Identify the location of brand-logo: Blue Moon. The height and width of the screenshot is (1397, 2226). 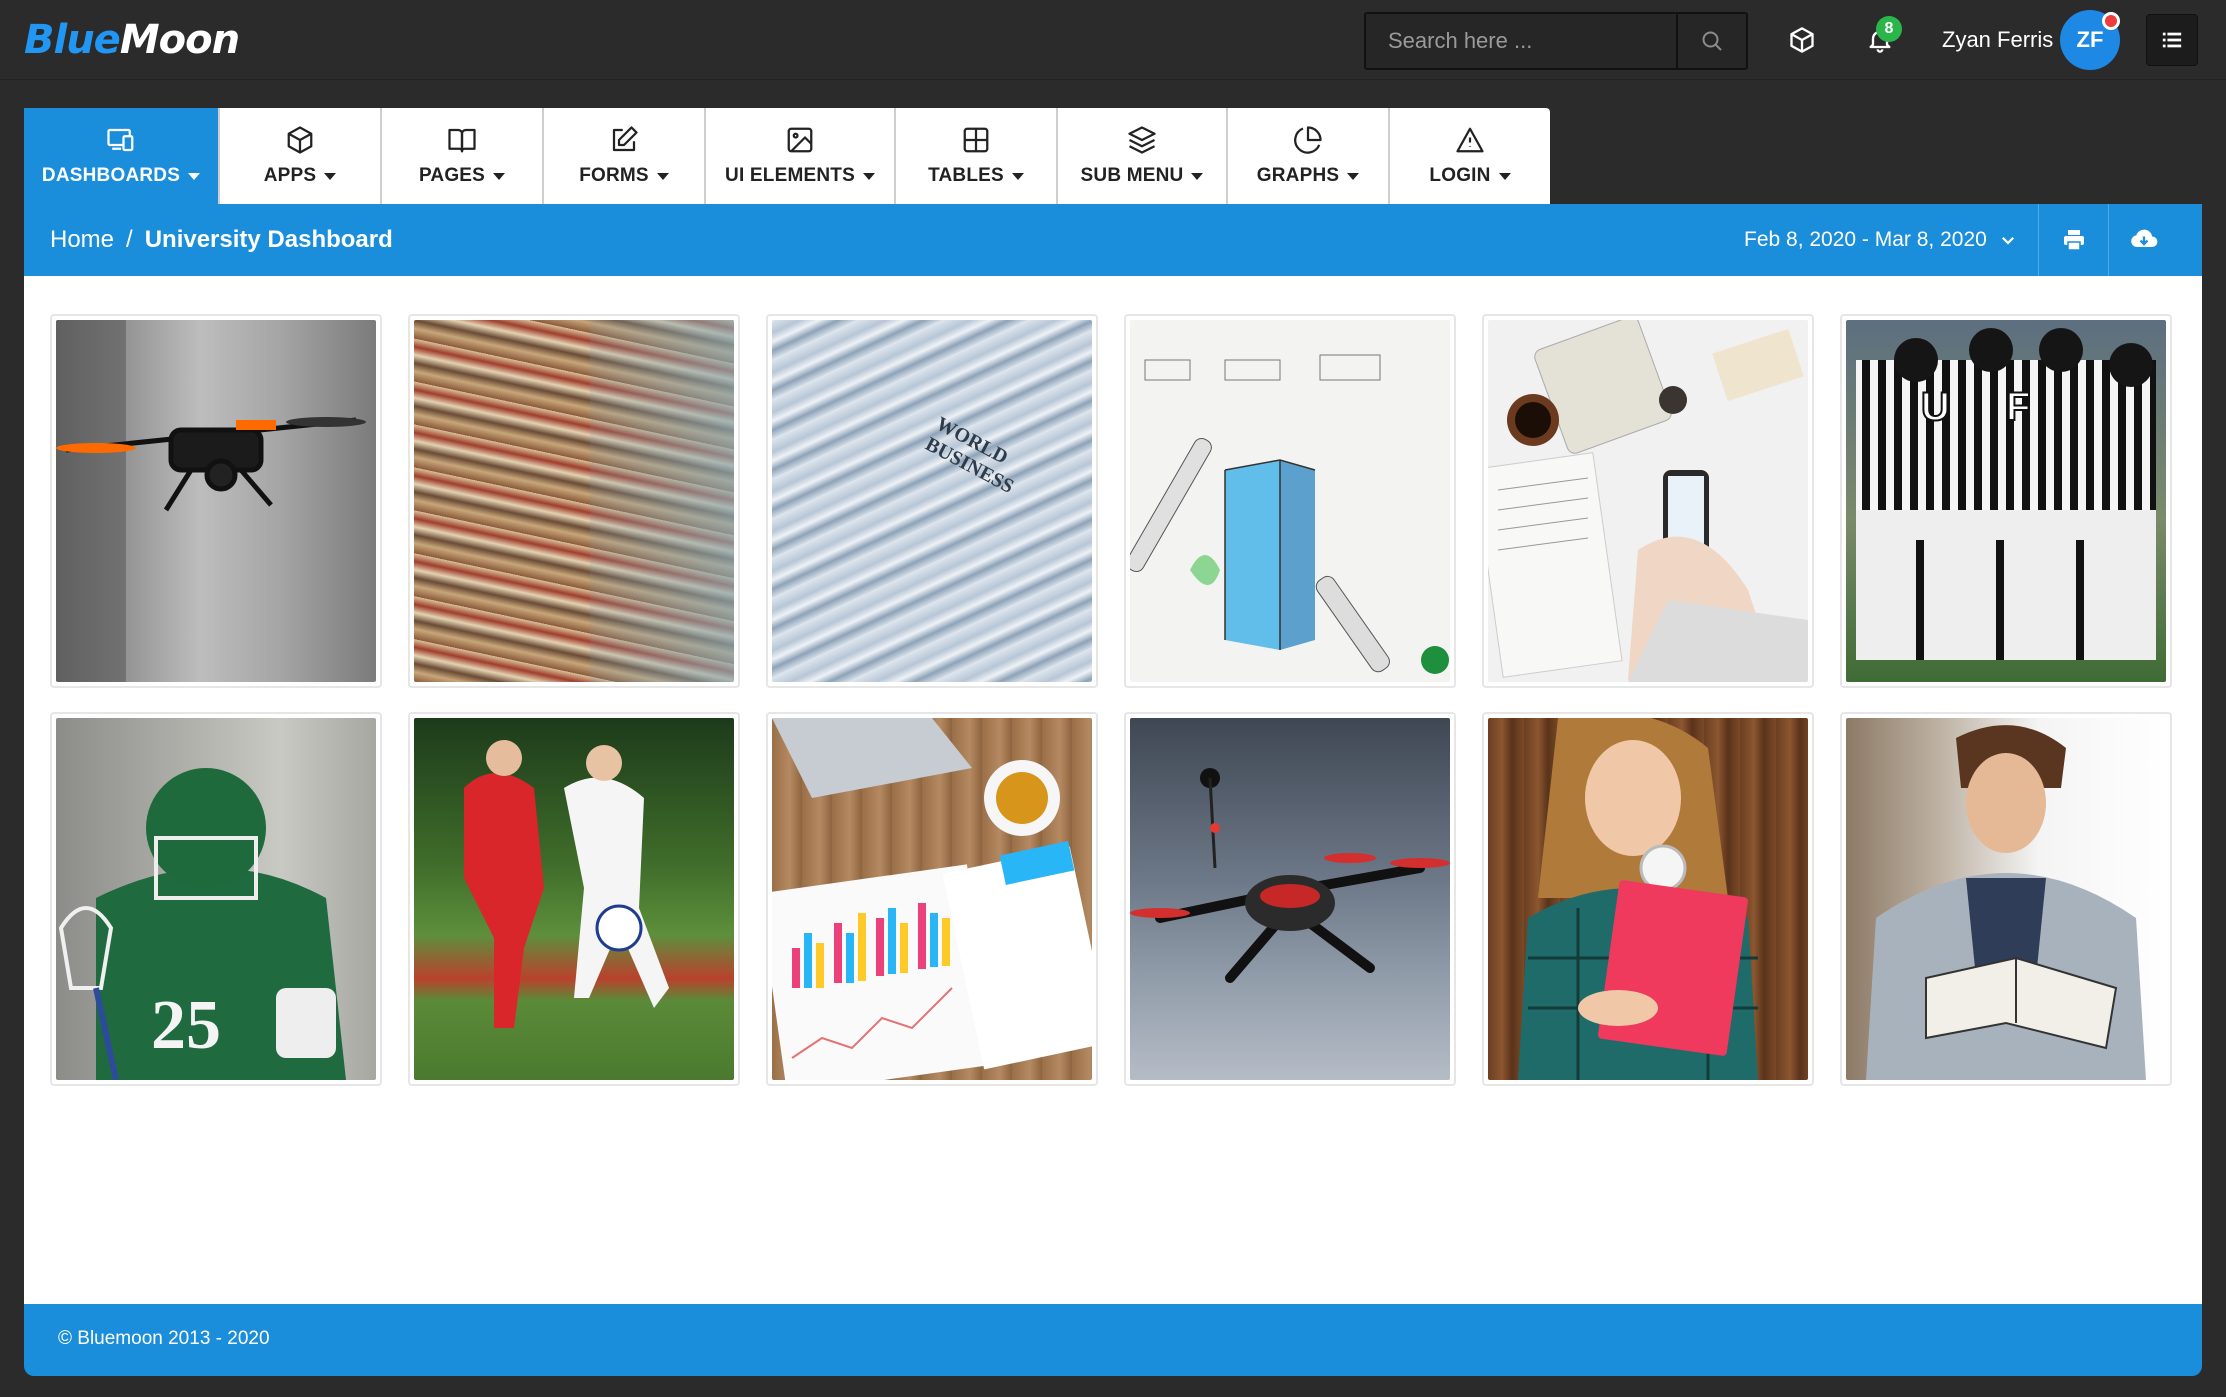
(132, 40).